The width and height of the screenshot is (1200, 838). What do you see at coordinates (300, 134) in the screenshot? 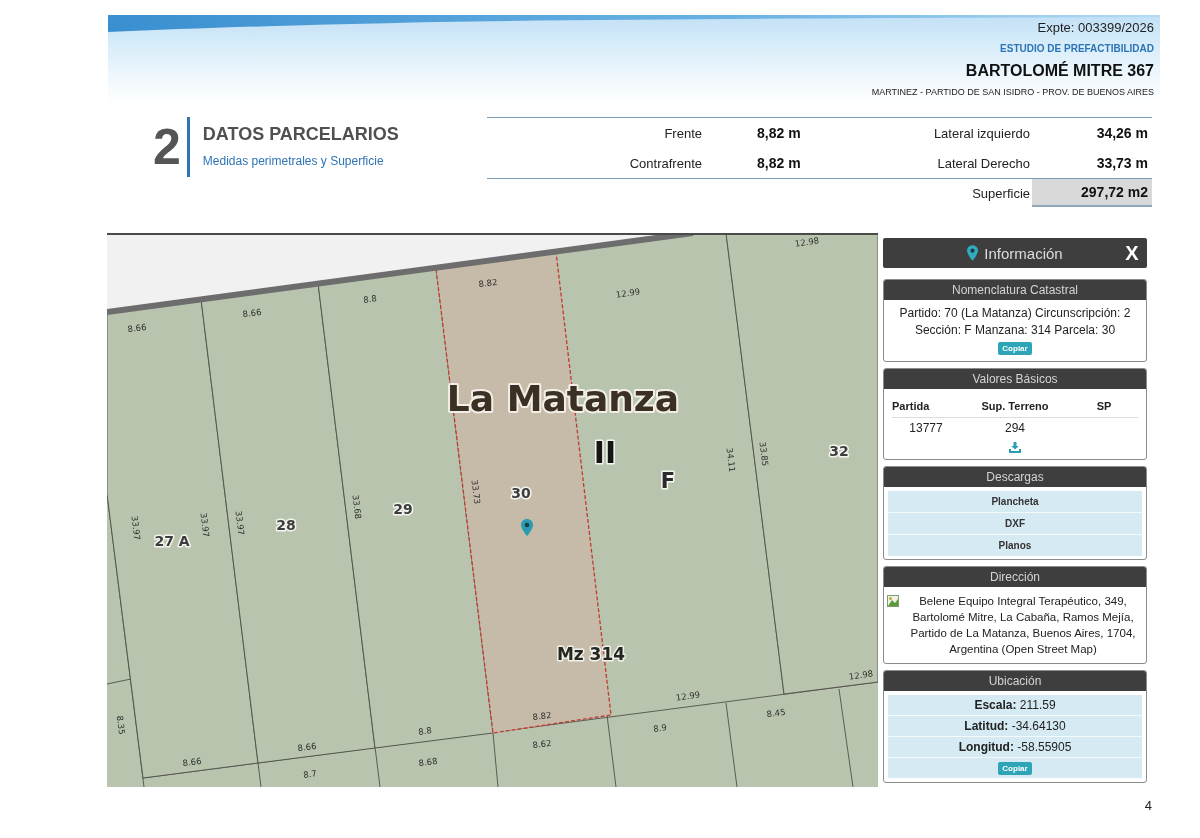
I see `section-title: DATOS PARCELARIOS` at bounding box center [300, 134].